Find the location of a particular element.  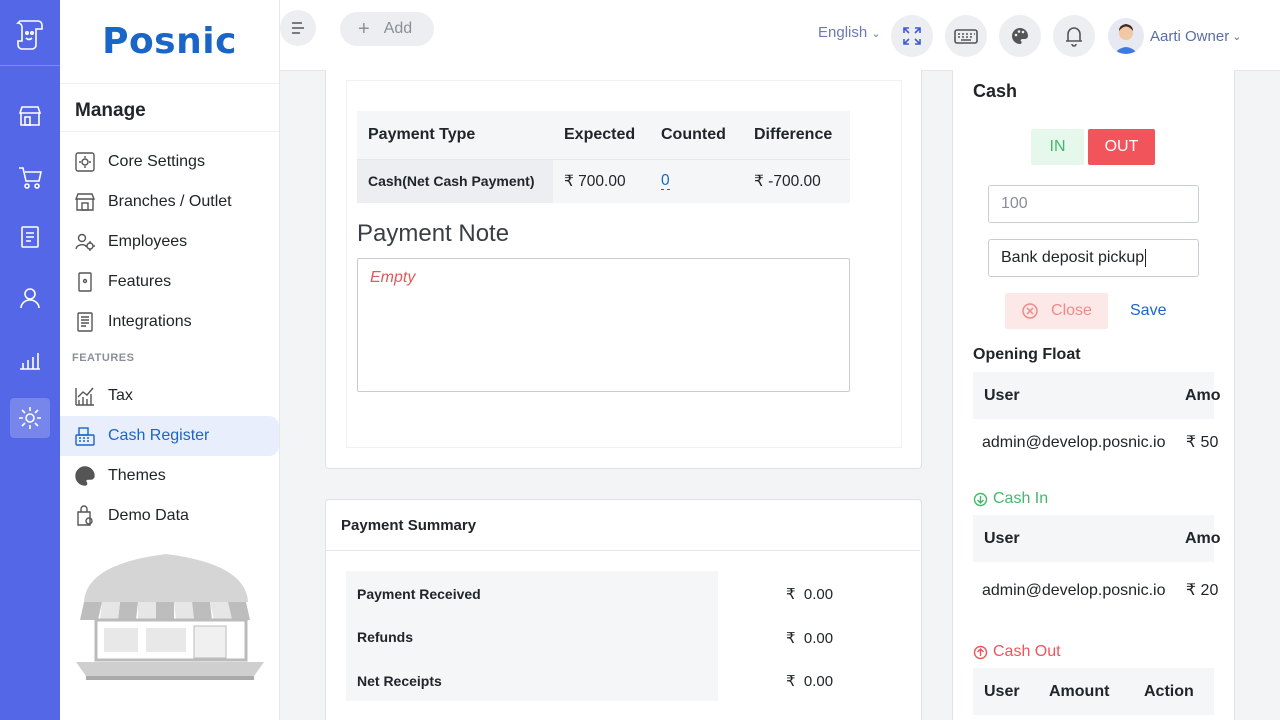

user-menu: Aarti Owner ⌄ is located at coordinates (1174, 36).